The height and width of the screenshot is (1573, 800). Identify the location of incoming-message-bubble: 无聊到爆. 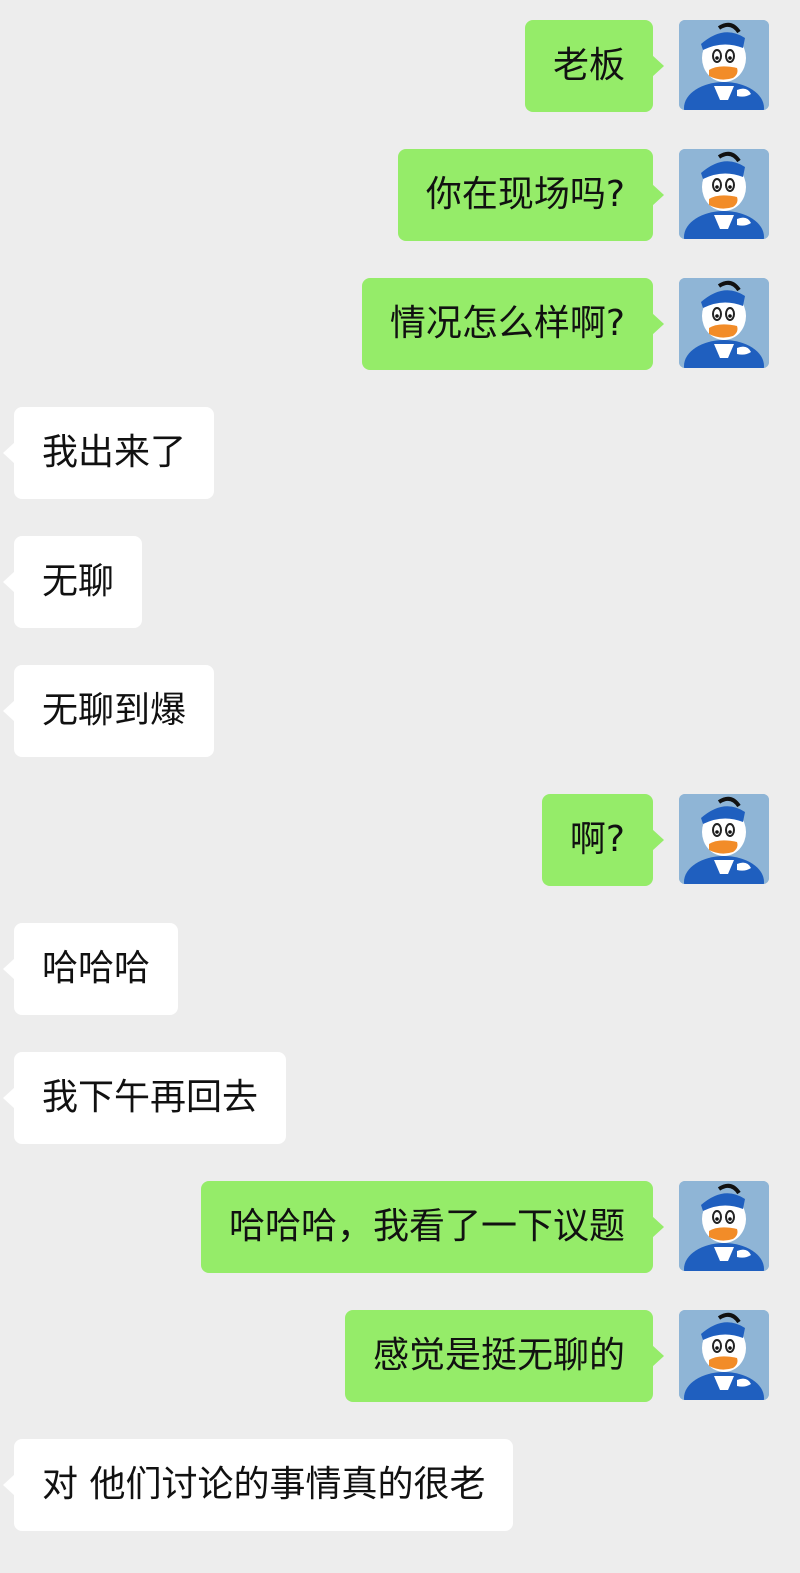
(108, 711).